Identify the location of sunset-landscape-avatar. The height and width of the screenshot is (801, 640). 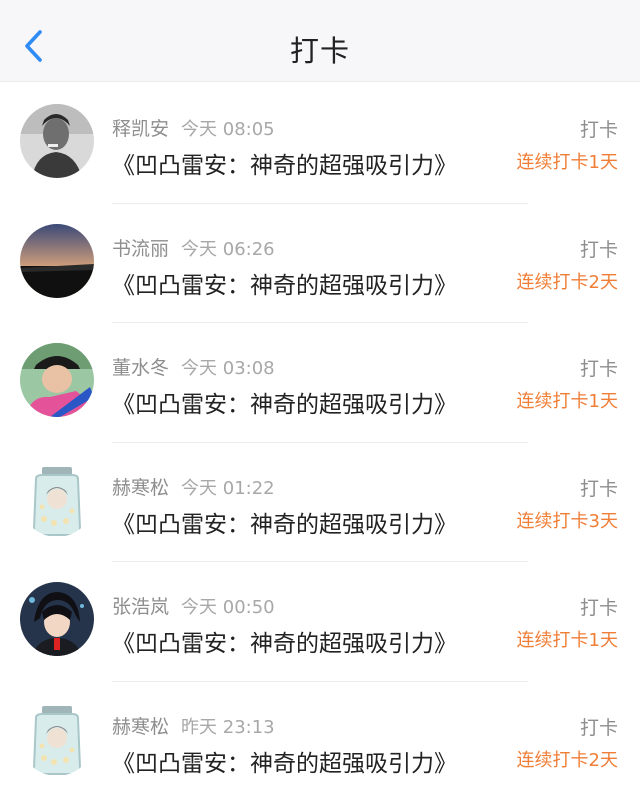
(57, 261).